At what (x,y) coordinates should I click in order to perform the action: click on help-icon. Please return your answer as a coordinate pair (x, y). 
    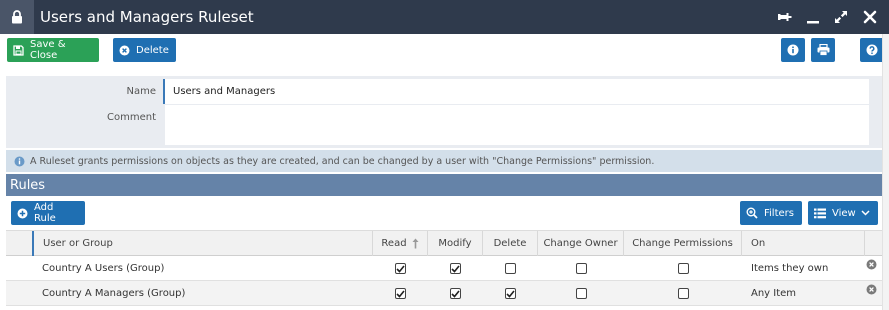
    Looking at the image, I should click on (872, 50).